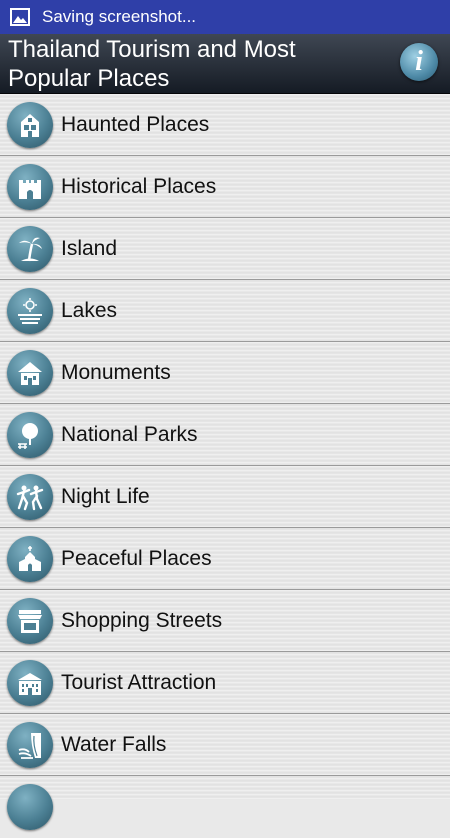  Describe the element at coordinates (116, 372) in the screenshot. I see `list-item-label: Monuments` at that location.